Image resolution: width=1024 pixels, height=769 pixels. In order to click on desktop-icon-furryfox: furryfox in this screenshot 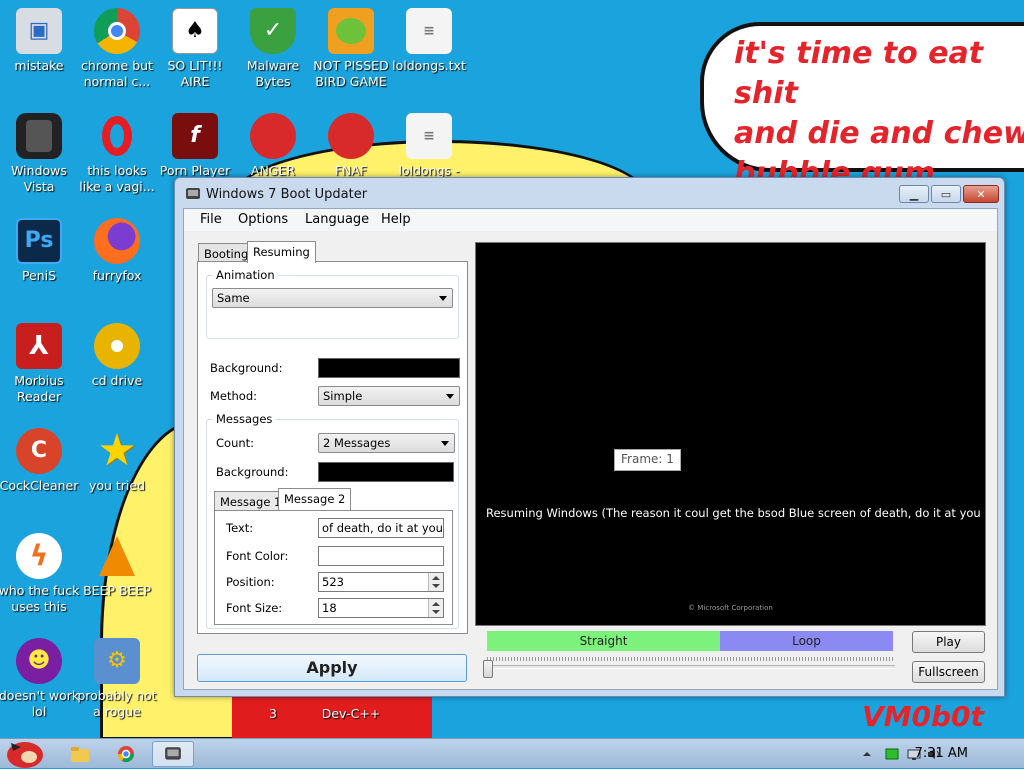, I will do `click(117, 251)`.